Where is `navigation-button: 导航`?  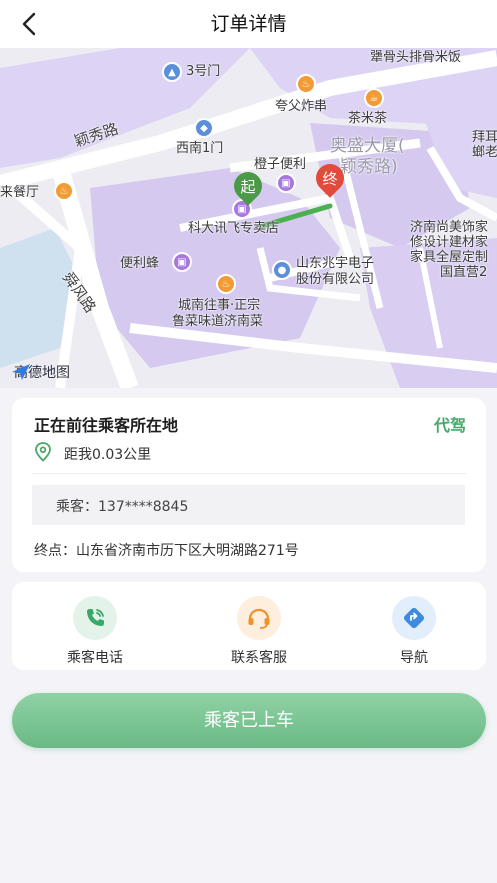 navigation-button: 导航 is located at coordinates (414, 631).